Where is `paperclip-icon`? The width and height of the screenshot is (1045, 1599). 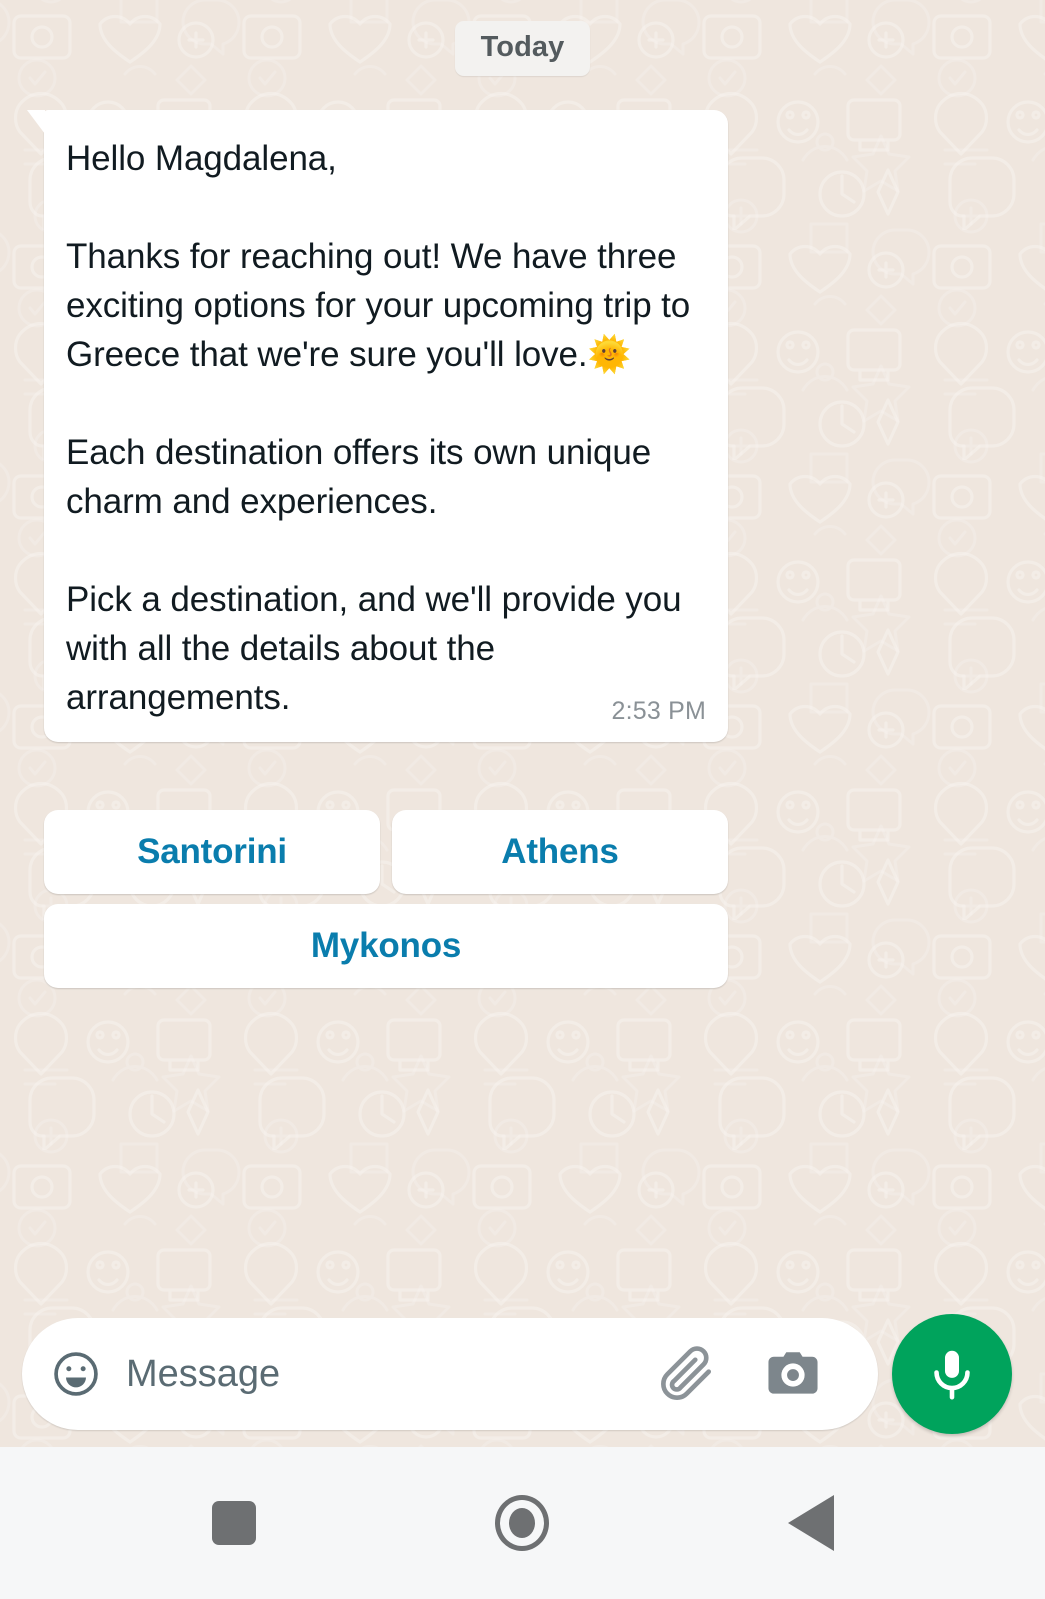 paperclip-icon is located at coordinates (687, 1374).